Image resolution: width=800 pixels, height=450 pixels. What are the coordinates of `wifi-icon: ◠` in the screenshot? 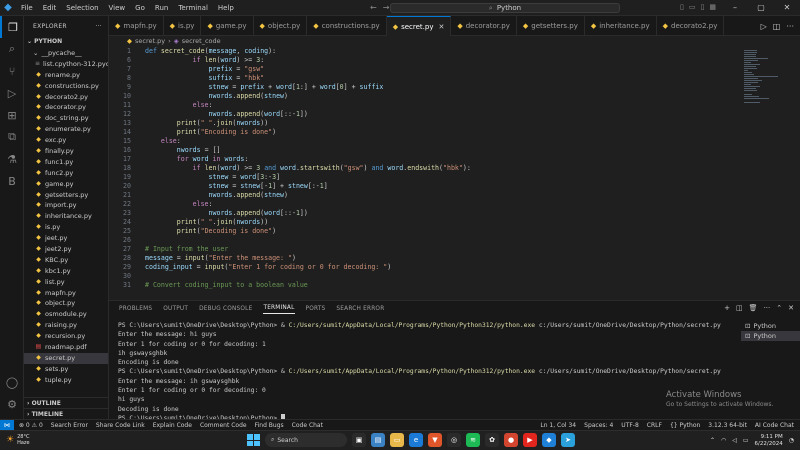 It's located at (723, 440).